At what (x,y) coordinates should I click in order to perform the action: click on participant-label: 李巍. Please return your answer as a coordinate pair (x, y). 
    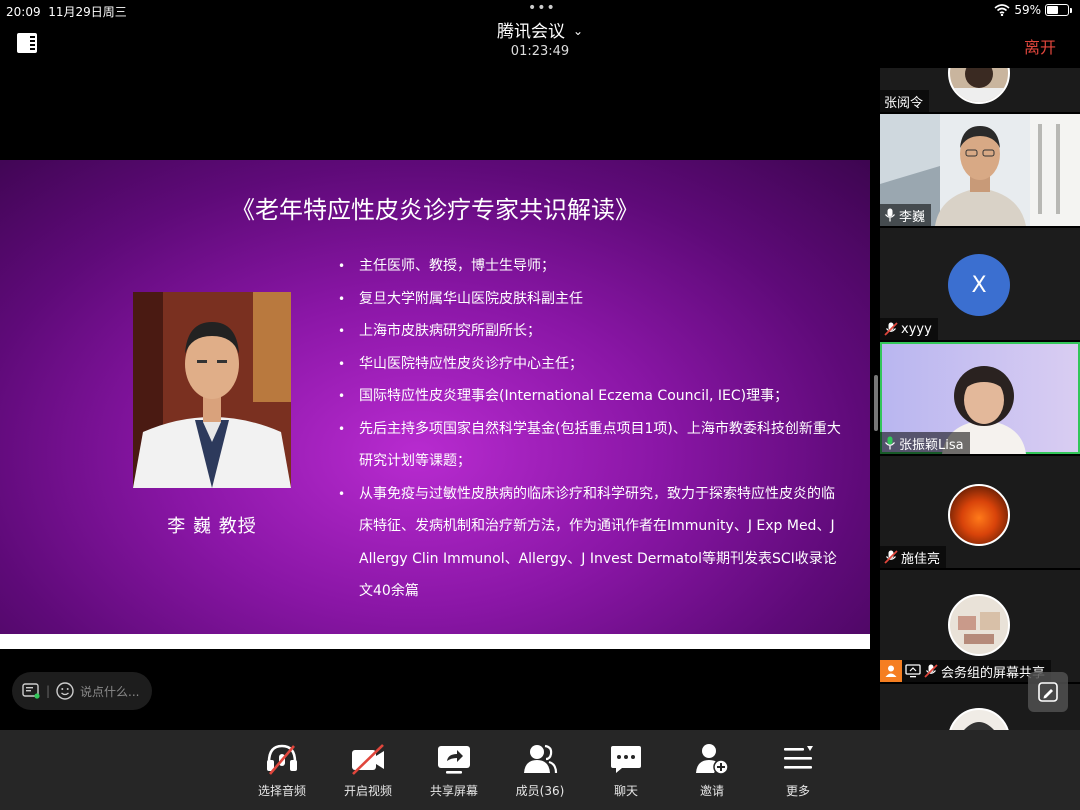
    Looking at the image, I should click on (906, 215).